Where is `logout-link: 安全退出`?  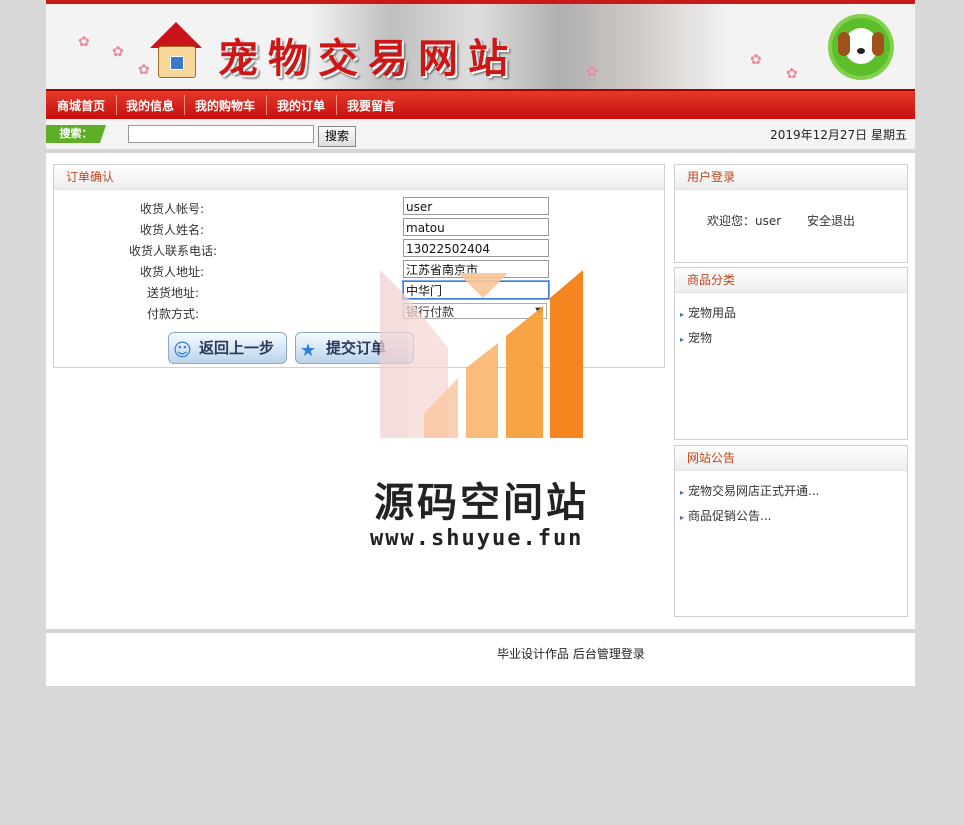
logout-link: 安全退出 is located at coordinates (831, 220).